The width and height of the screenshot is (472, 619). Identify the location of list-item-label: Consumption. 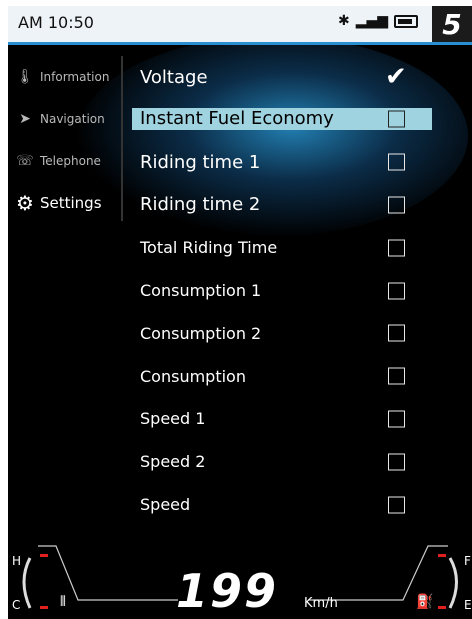
(193, 376).